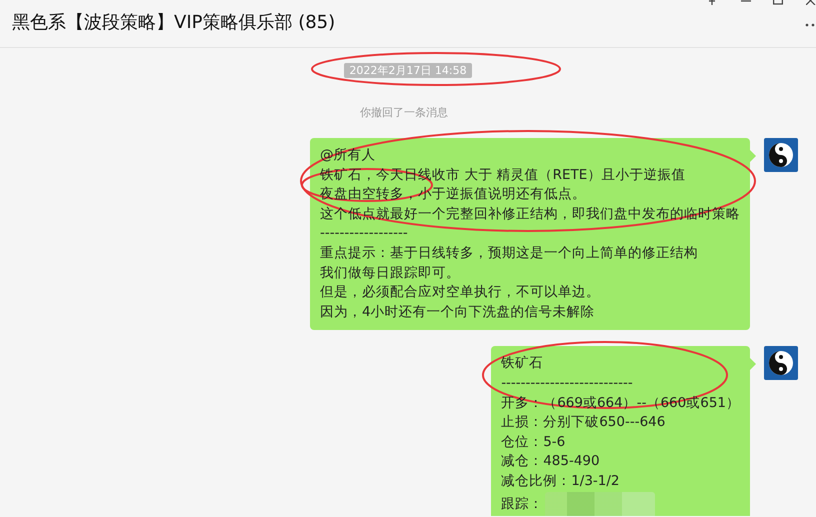 The height and width of the screenshot is (517, 816). I want to click on message-text: 止损：分别下破650---646, so click(583, 422).